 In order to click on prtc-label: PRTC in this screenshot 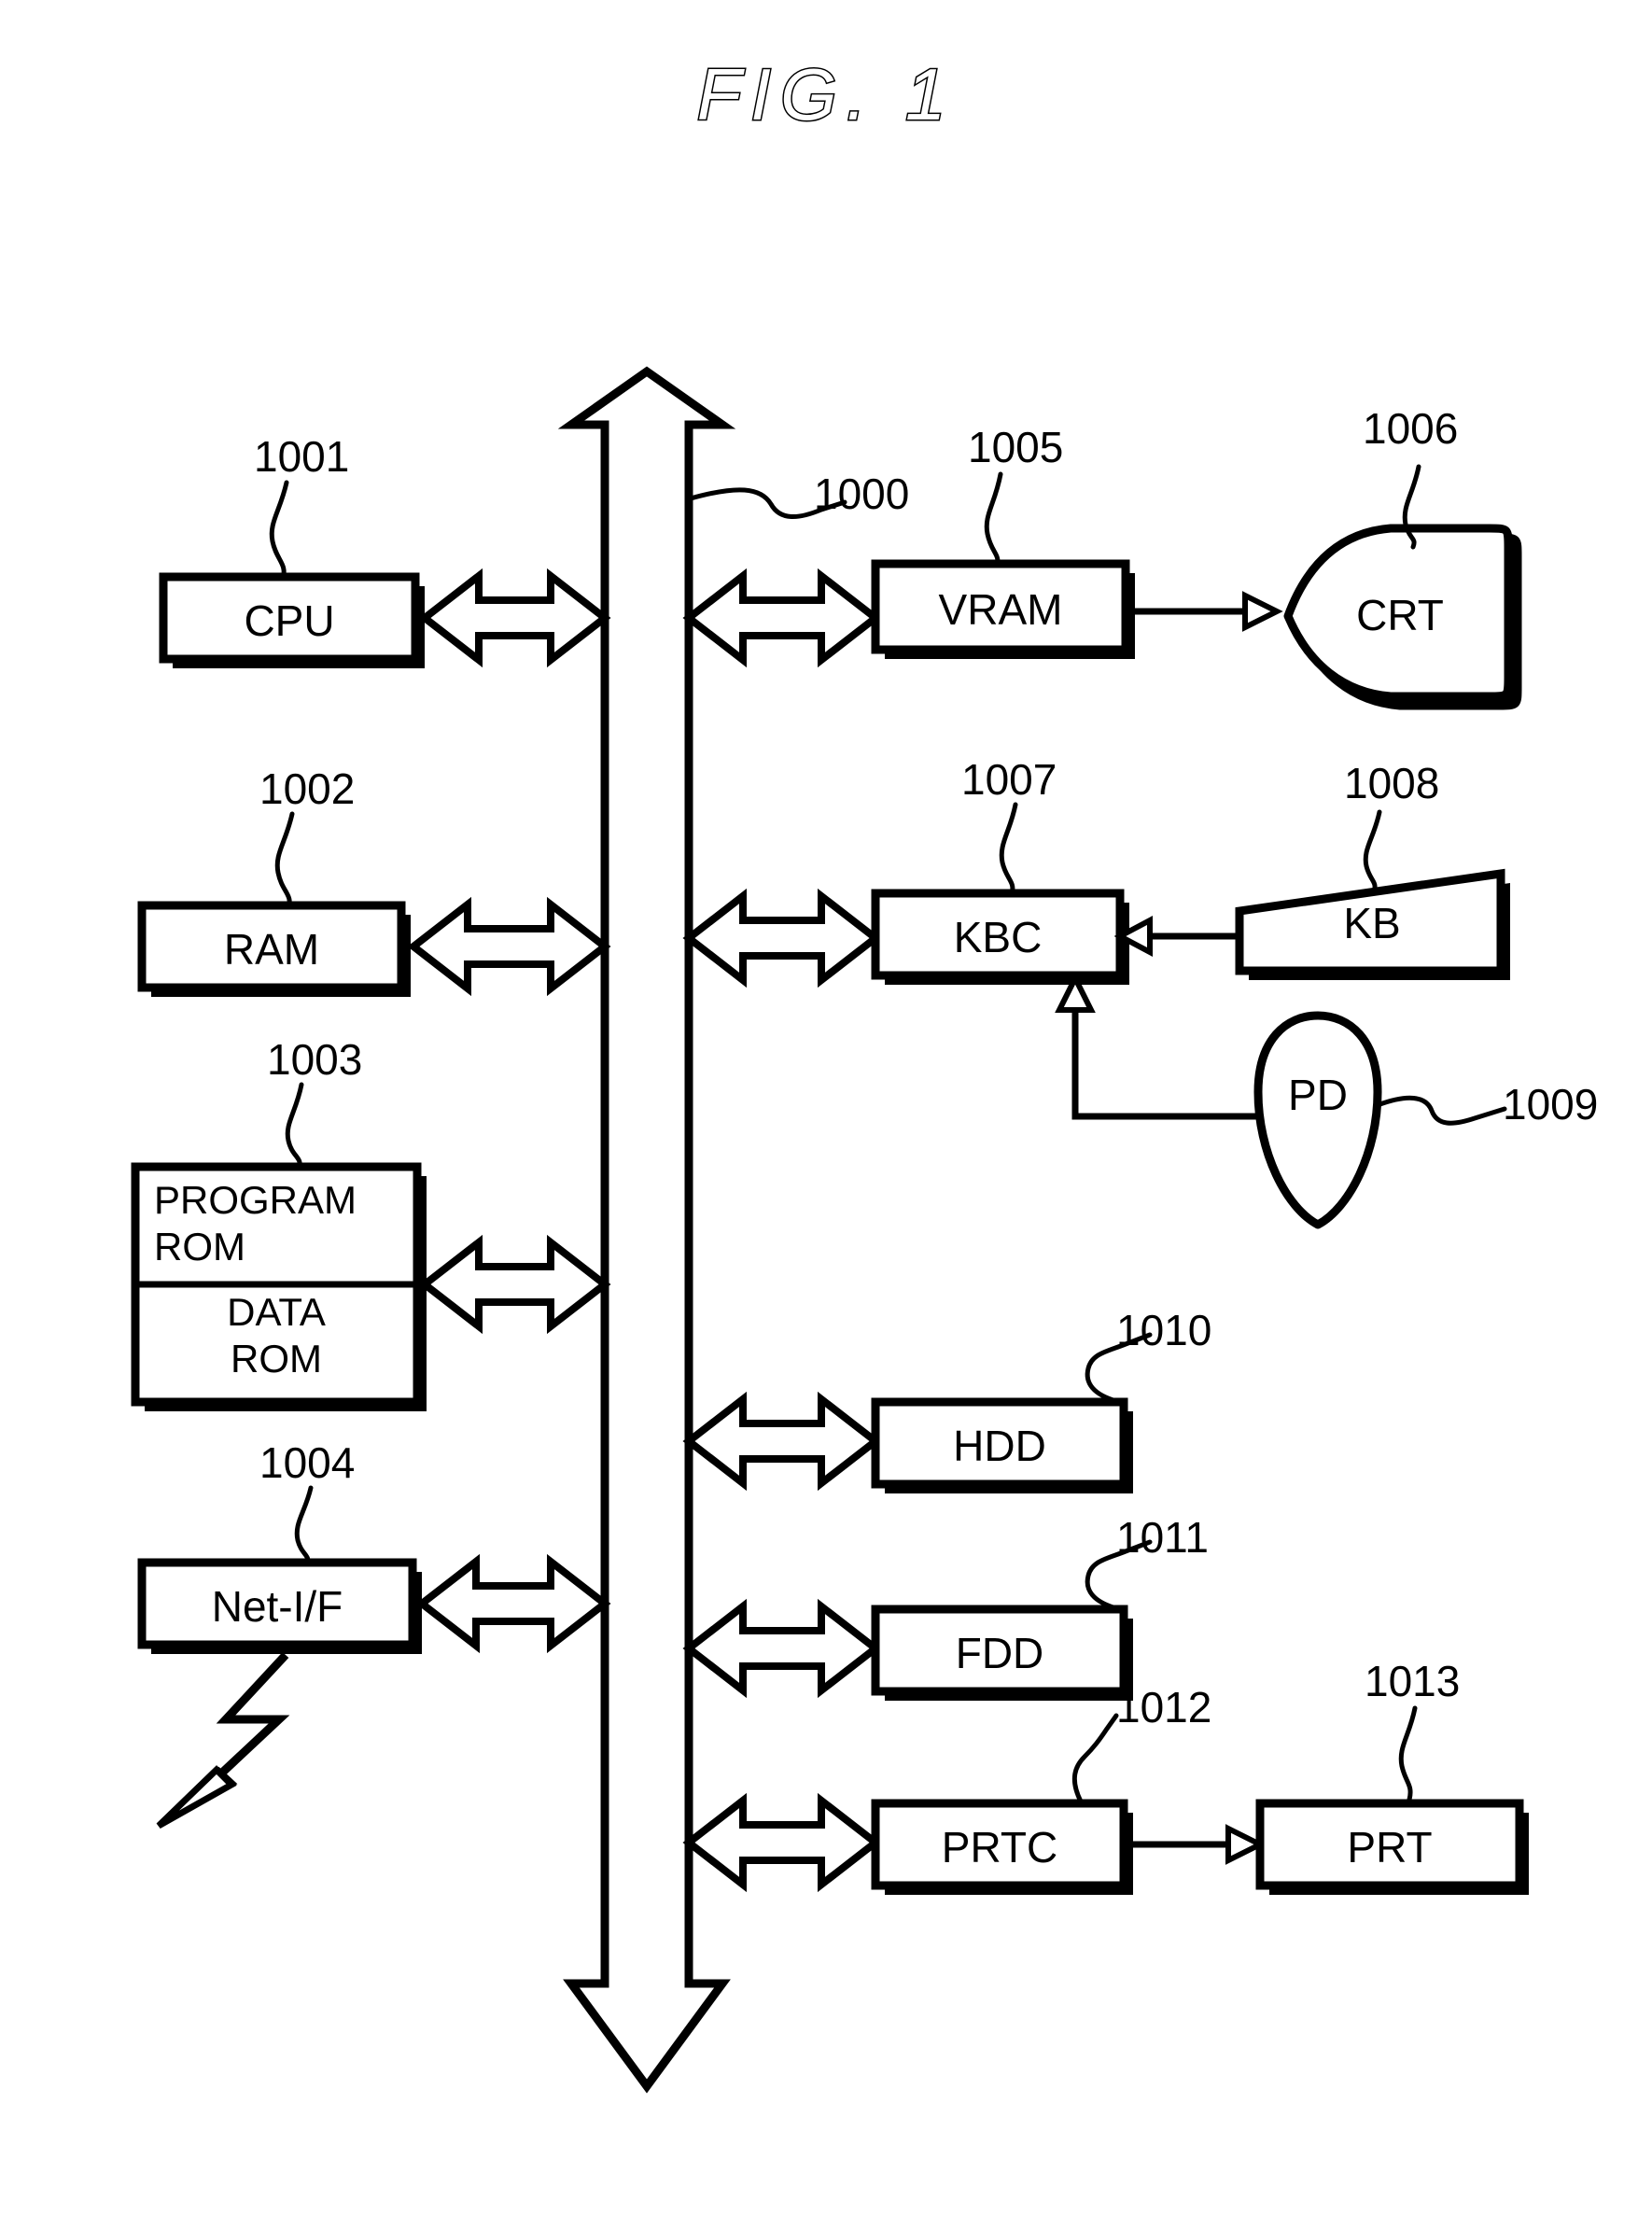, I will do `click(999, 1847)`.